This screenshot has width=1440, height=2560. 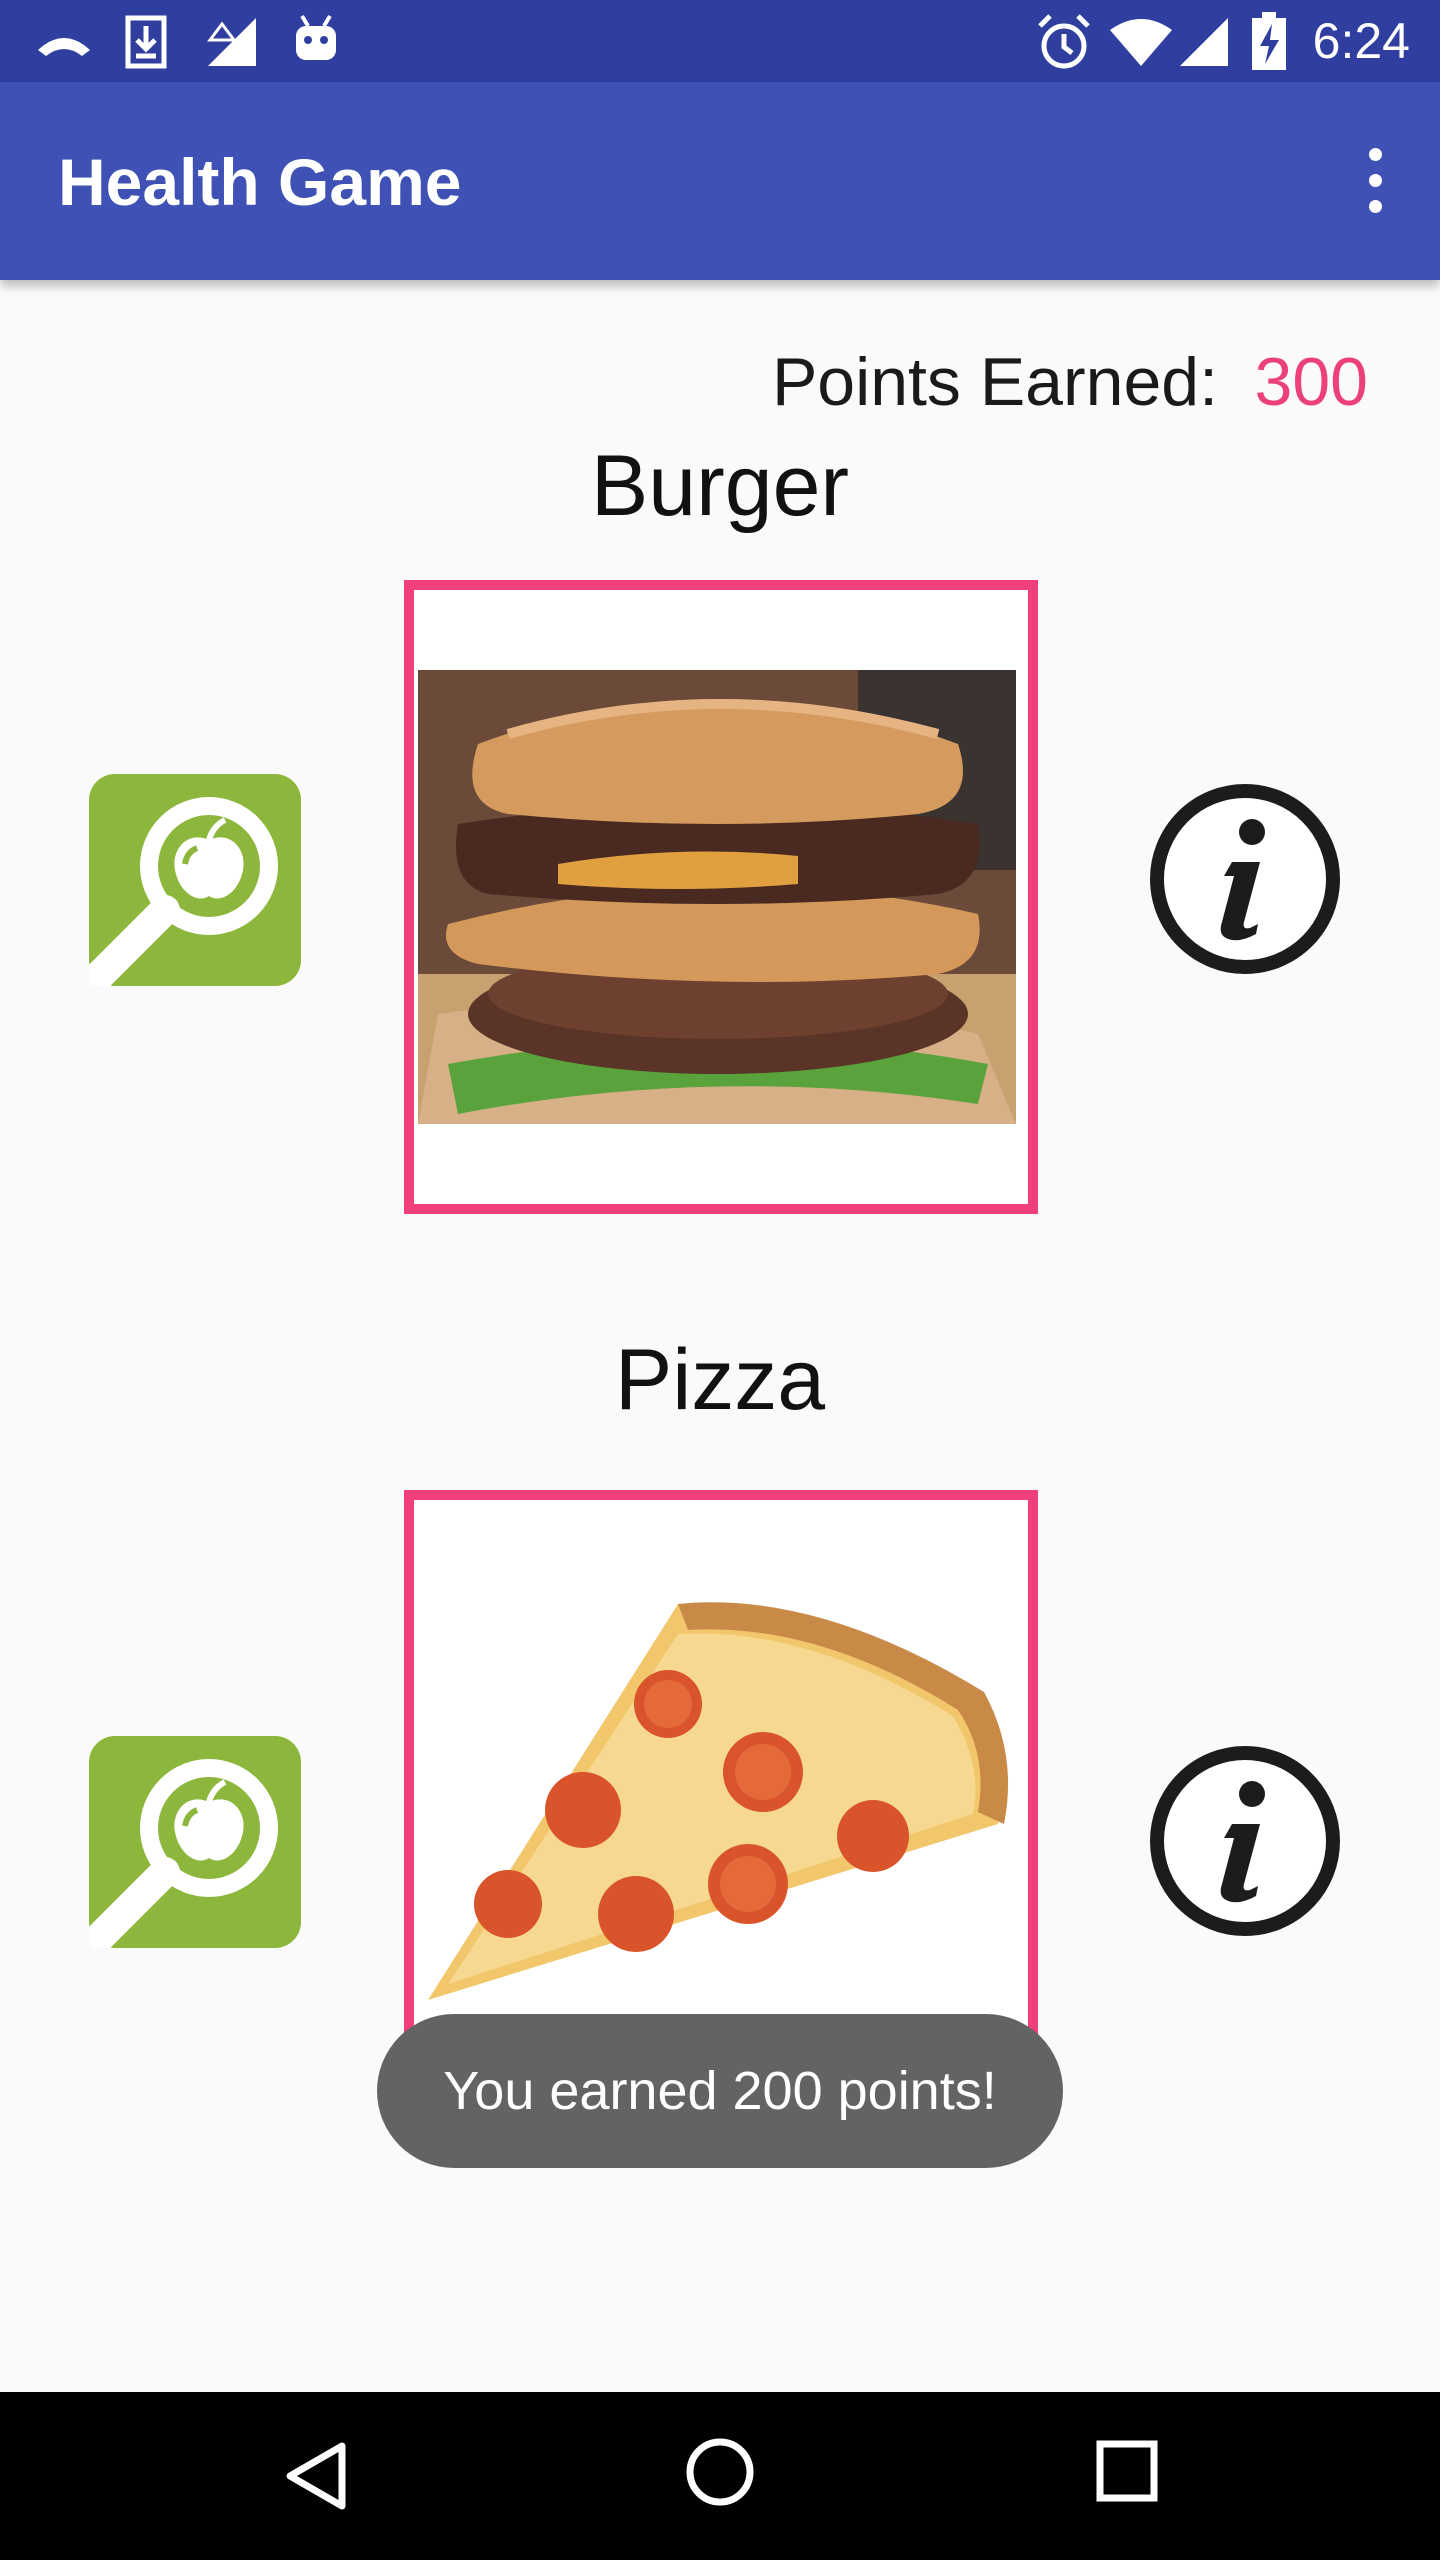 I want to click on status-bar: 6:24, so click(x=720, y=41).